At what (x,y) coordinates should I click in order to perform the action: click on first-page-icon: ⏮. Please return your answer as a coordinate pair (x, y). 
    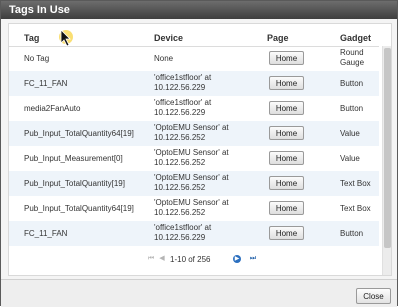
    Looking at the image, I should click on (151, 259).